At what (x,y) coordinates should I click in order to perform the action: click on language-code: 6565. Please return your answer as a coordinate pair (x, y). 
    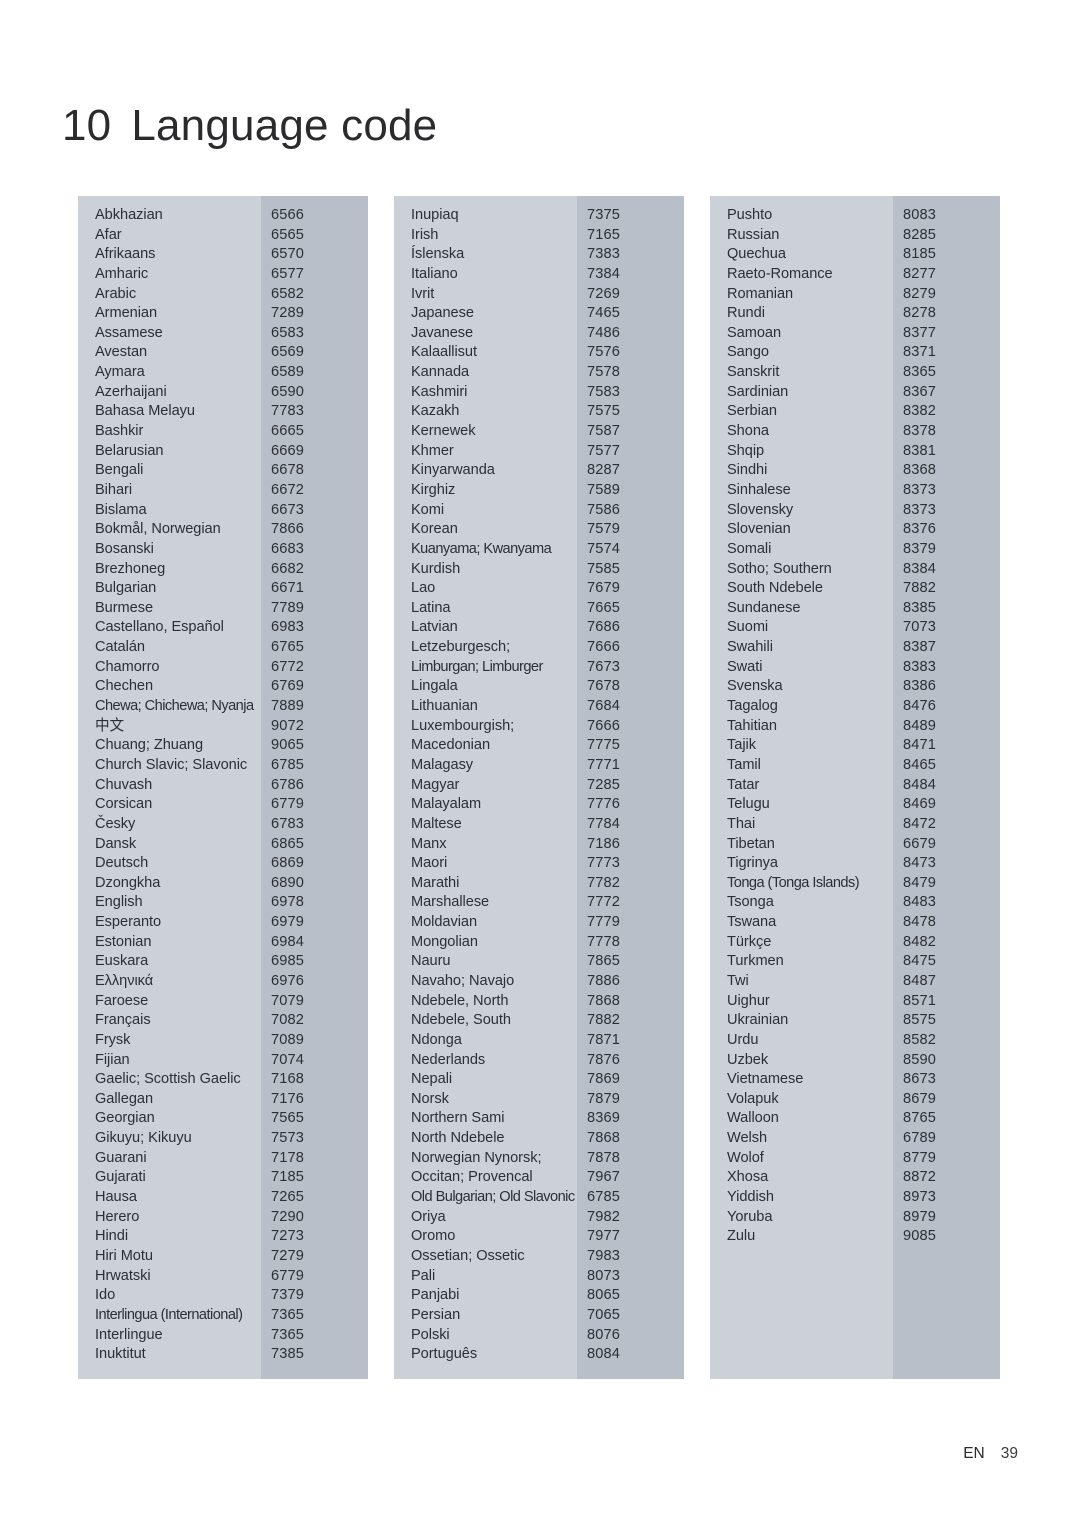
    Looking at the image, I should click on (288, 234).